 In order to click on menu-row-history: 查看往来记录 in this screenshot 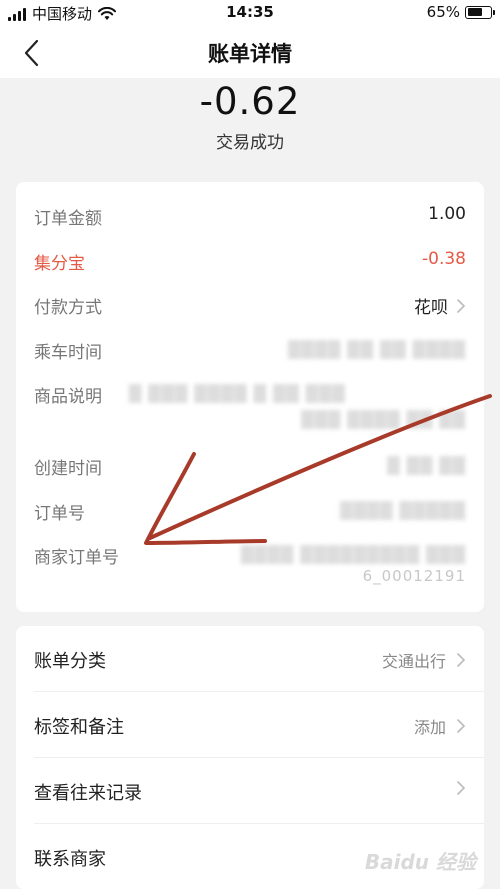, I will do `click(250, 790)`.